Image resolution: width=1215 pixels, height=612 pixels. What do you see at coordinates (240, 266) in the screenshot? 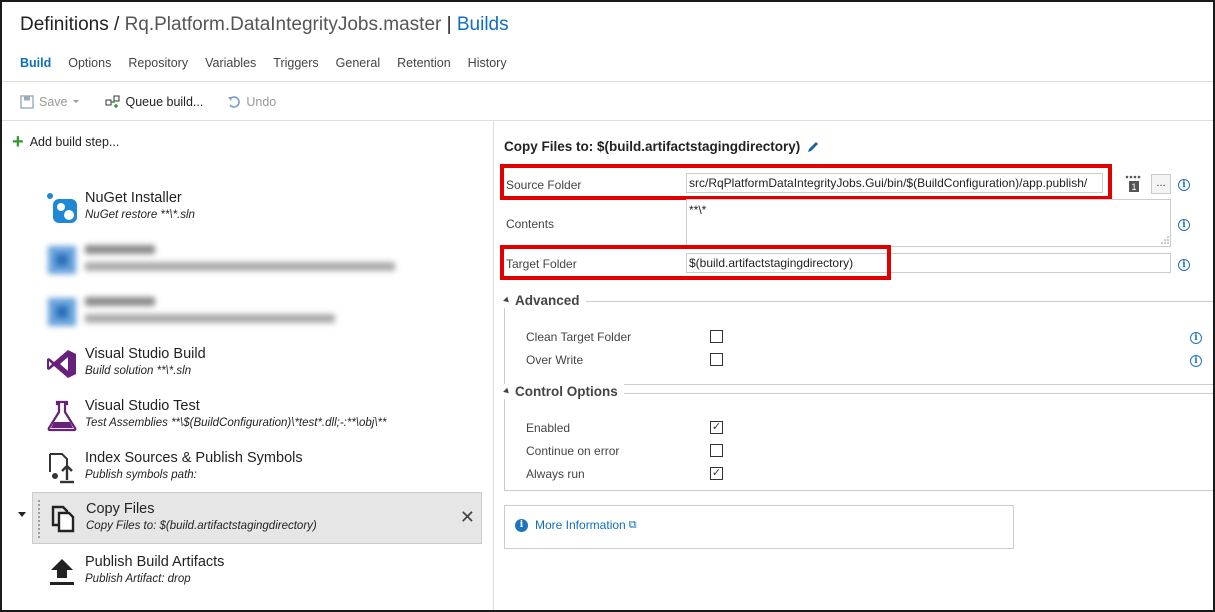
I see `redacted-step-description` at bounding box center [240, 266].